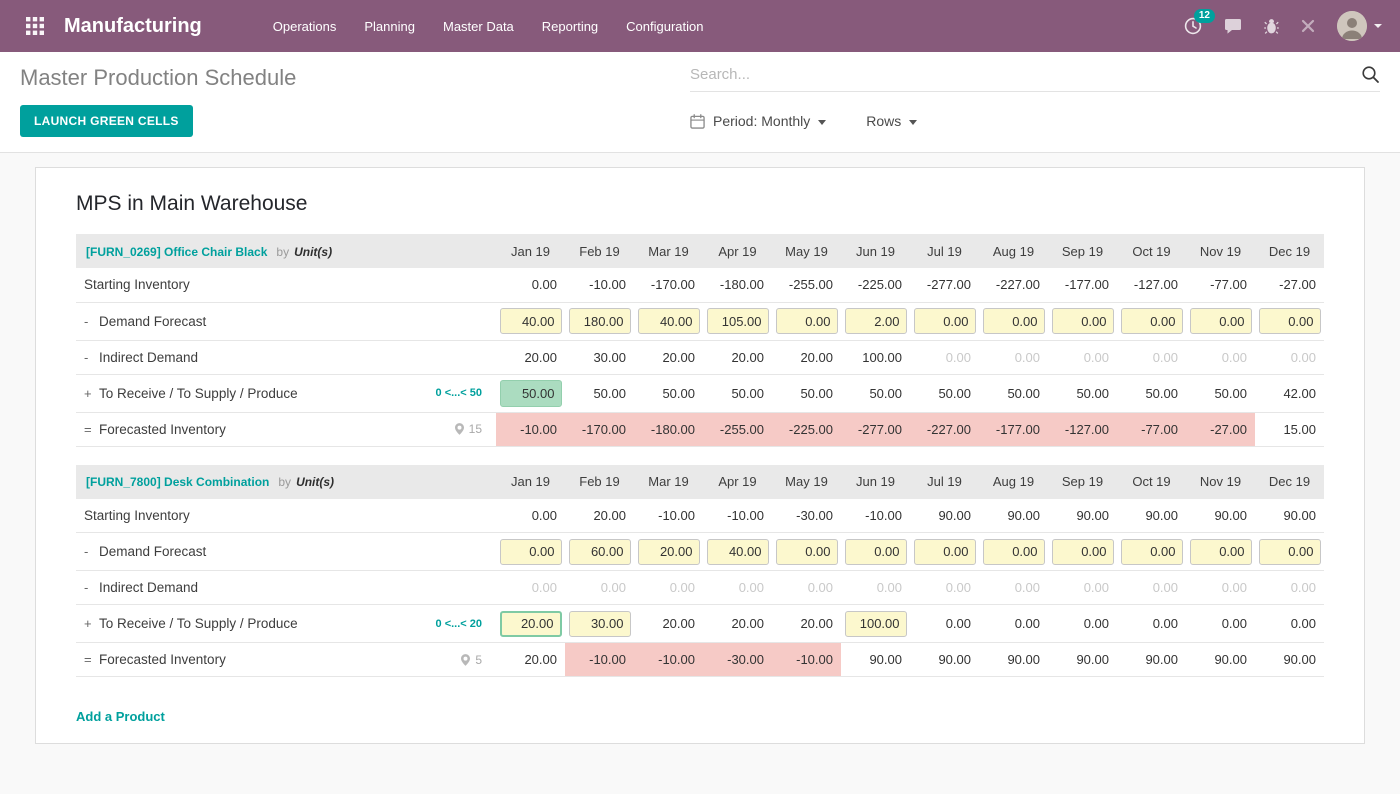 The height and width of the screenshot is (794, 1400). Describe the element at coordinates (737, 659) in the screenshot. I see `mps-cell: -30.00` at that location.